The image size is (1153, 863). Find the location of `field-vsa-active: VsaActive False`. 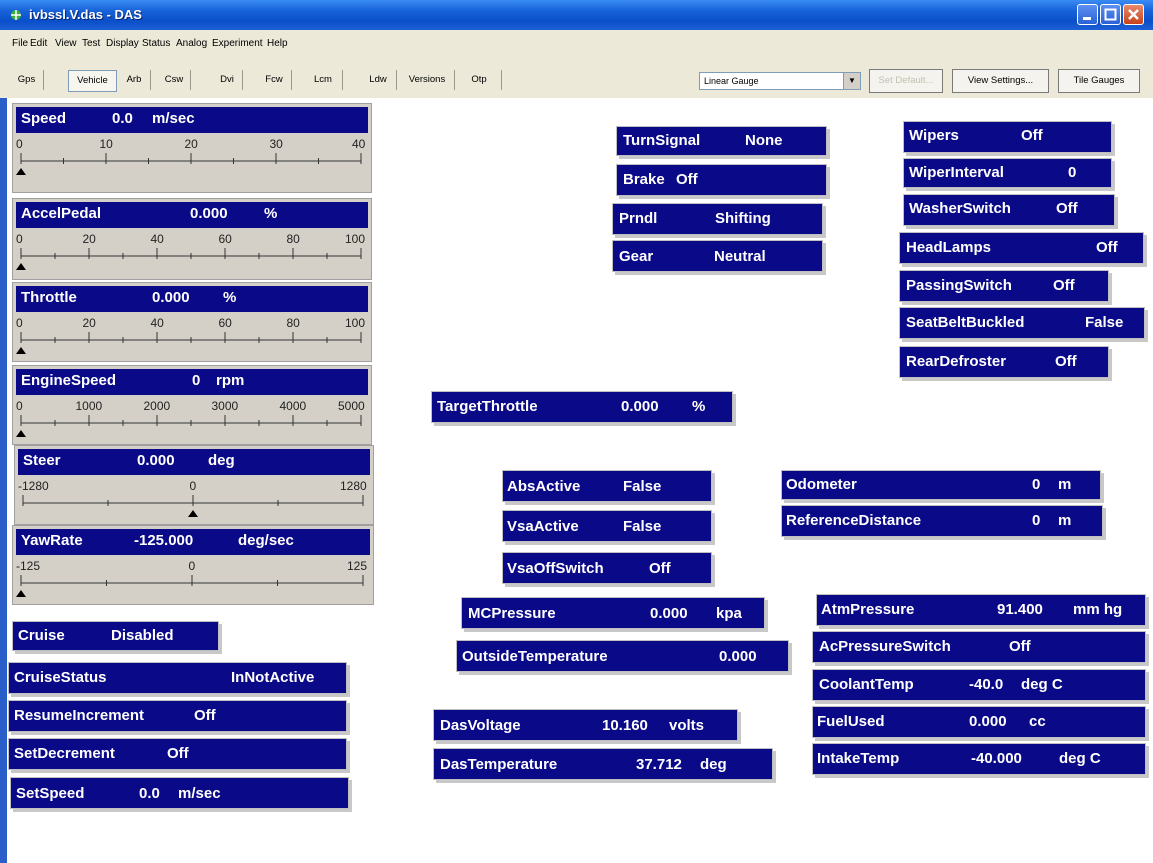

field-vsa-active: VsaActive False is located at coordinates (607, 526).